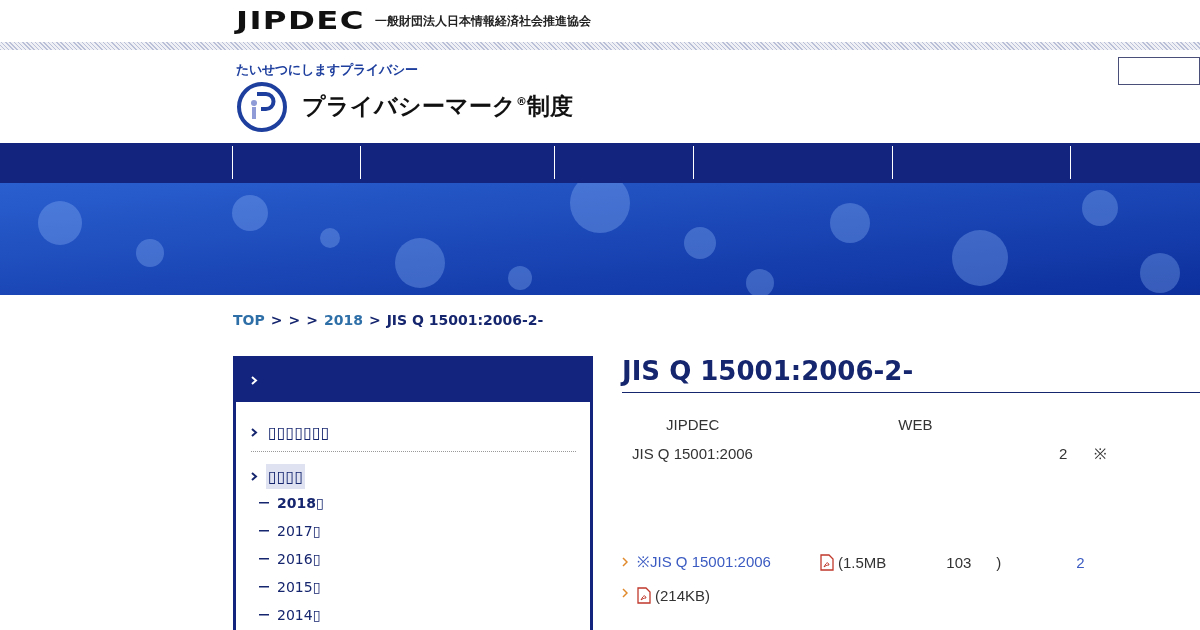  Describe the element at coordinates (483, 21) in the screenshot. I see `org-name: 一般財団法人日本情報経済社会推進協会` at that location.